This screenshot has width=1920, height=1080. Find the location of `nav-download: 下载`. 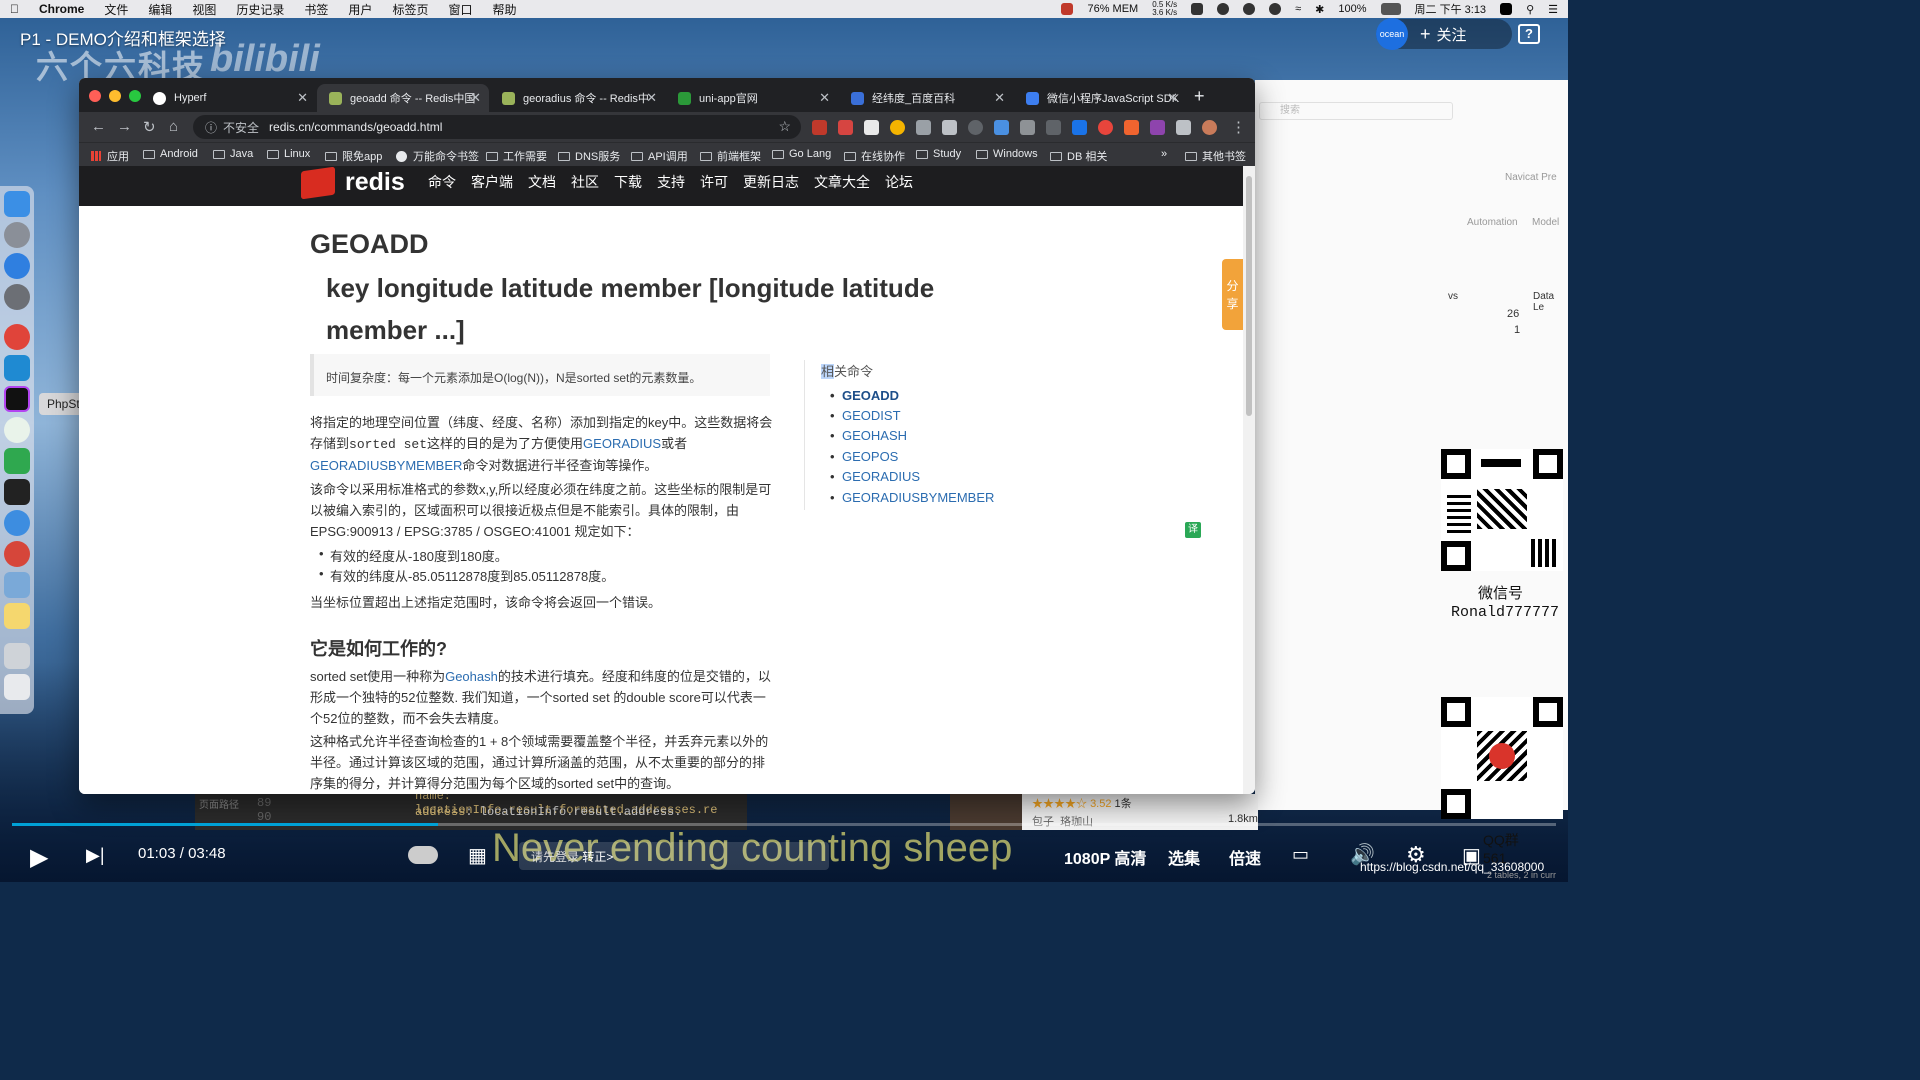

nav-download: 下载 is located at coordinates (628, 182).